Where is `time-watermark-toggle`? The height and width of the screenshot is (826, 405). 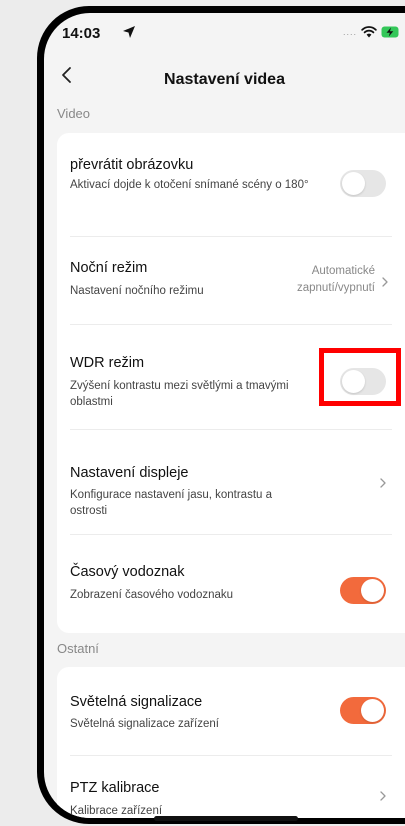 time-watermark-toggle is located at coordinates (363, 590).